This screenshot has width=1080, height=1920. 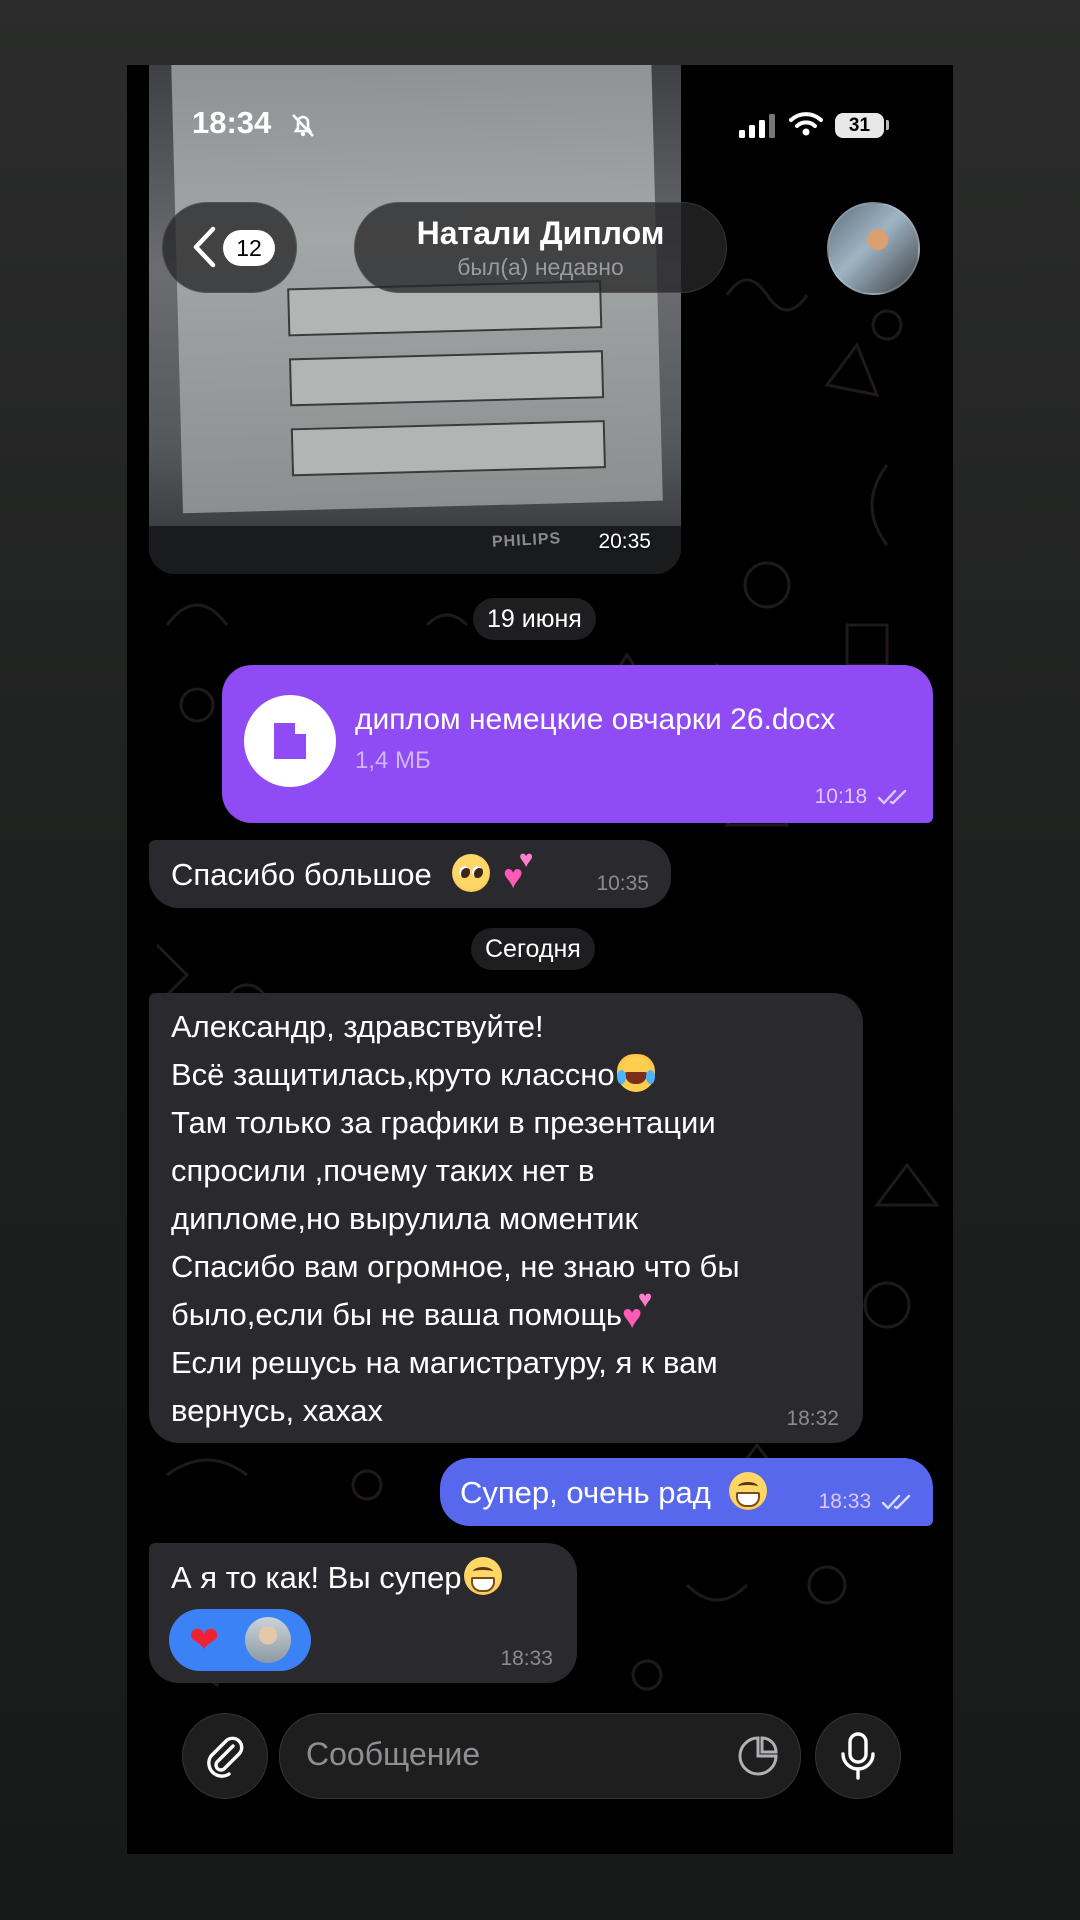 I want to click on message-text-wrap: А я то как! Вы супер, so click(x=336, y=1576).